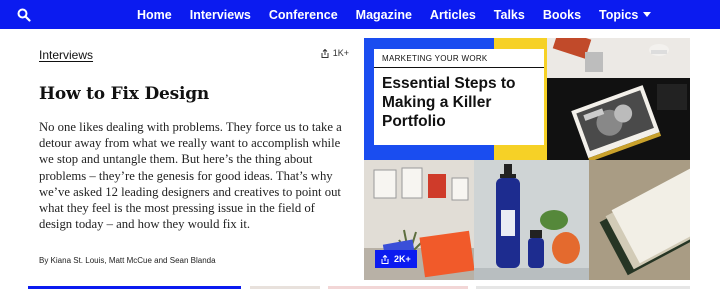 The height and width of the screenshot is (289, 720). I want to click on collage-tile-cards, so click(639, 220).